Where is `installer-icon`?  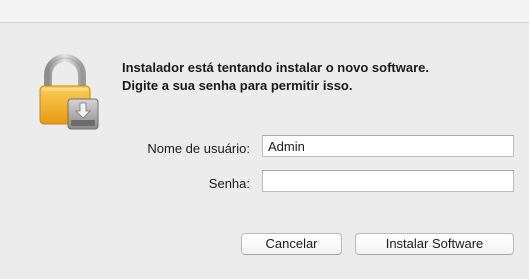 installer-icon is located at coordinates (83, 114).